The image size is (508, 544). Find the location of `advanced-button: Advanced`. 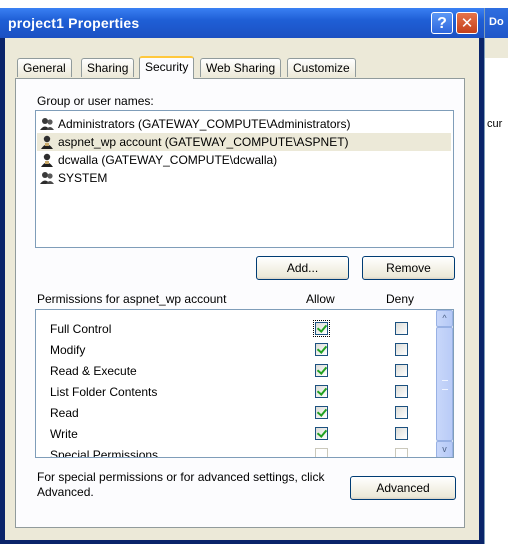

advanced-button: Advanced is located at coordinates (403, 488).